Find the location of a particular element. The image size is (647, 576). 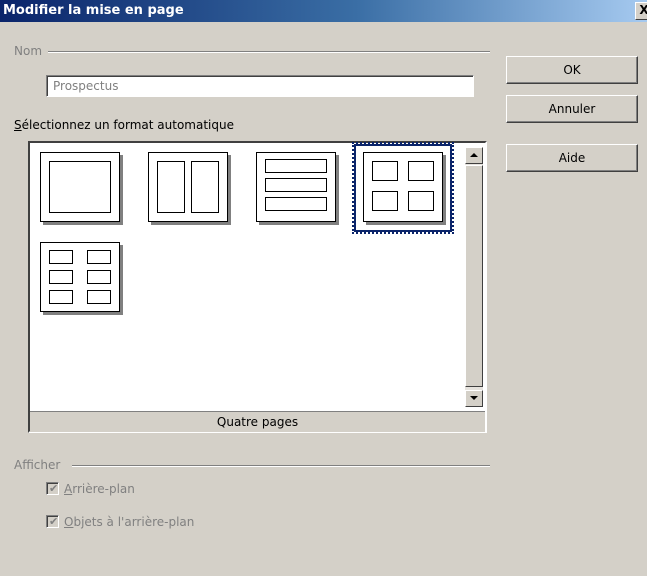

cancel-button: Annuler is located at coordinates (572, 109).